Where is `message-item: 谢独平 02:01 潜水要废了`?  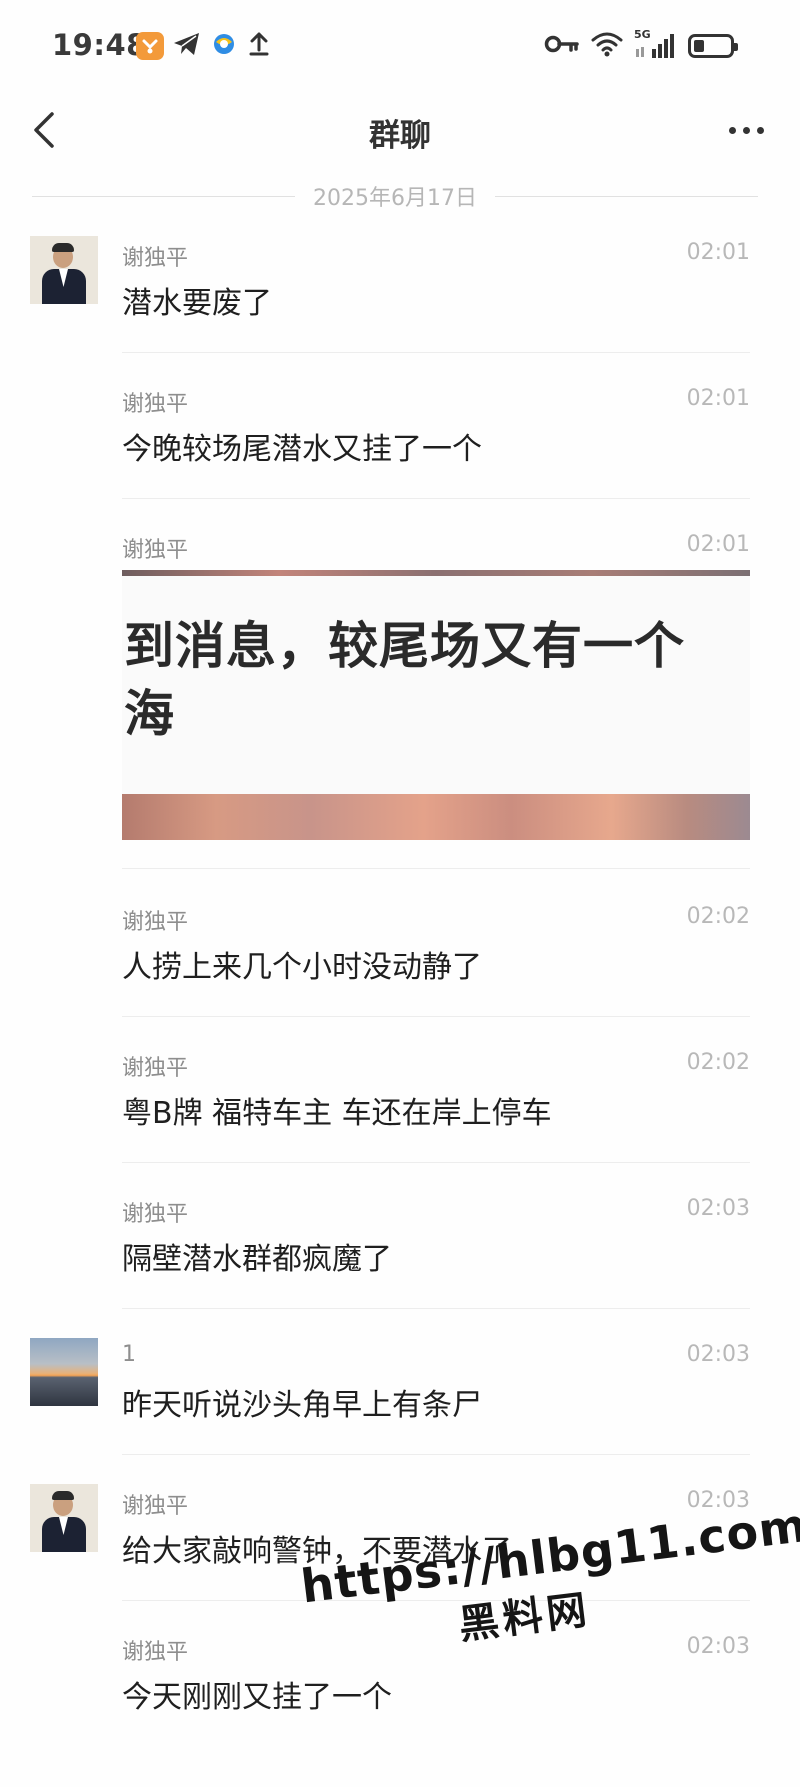
message-item: 谢独平 02:01 潜水要废了 is located at coordinates (400, 311).